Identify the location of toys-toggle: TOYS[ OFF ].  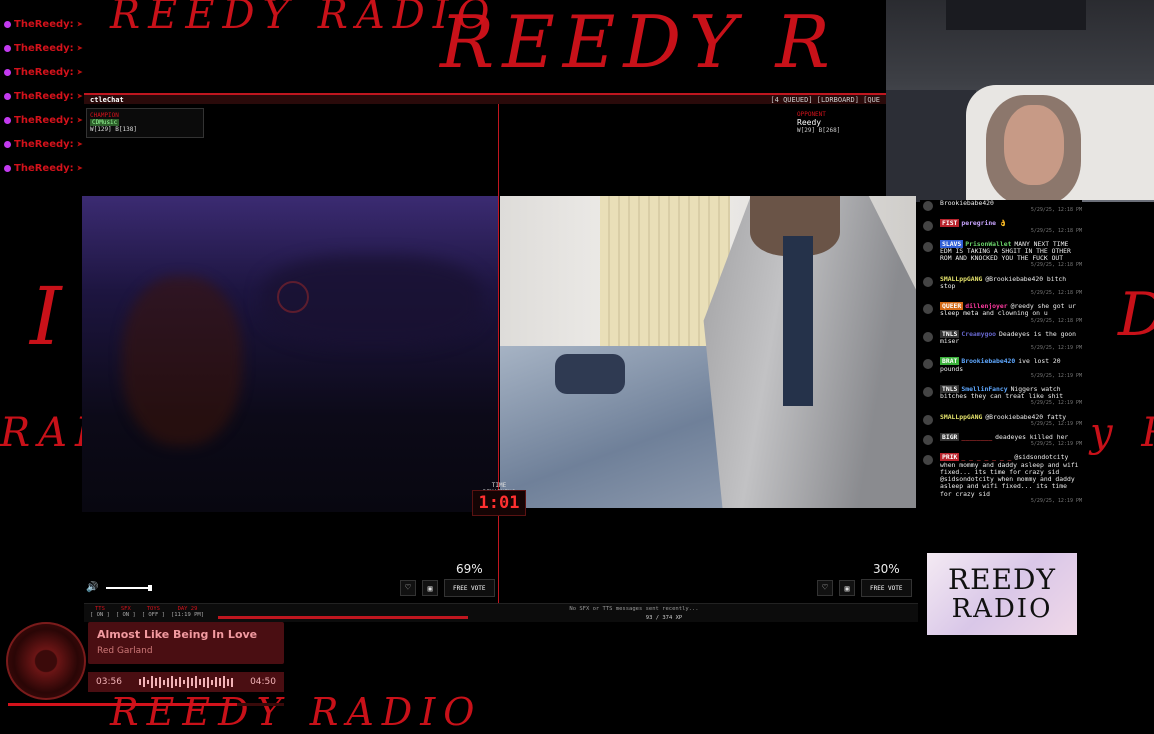
(153, 612).